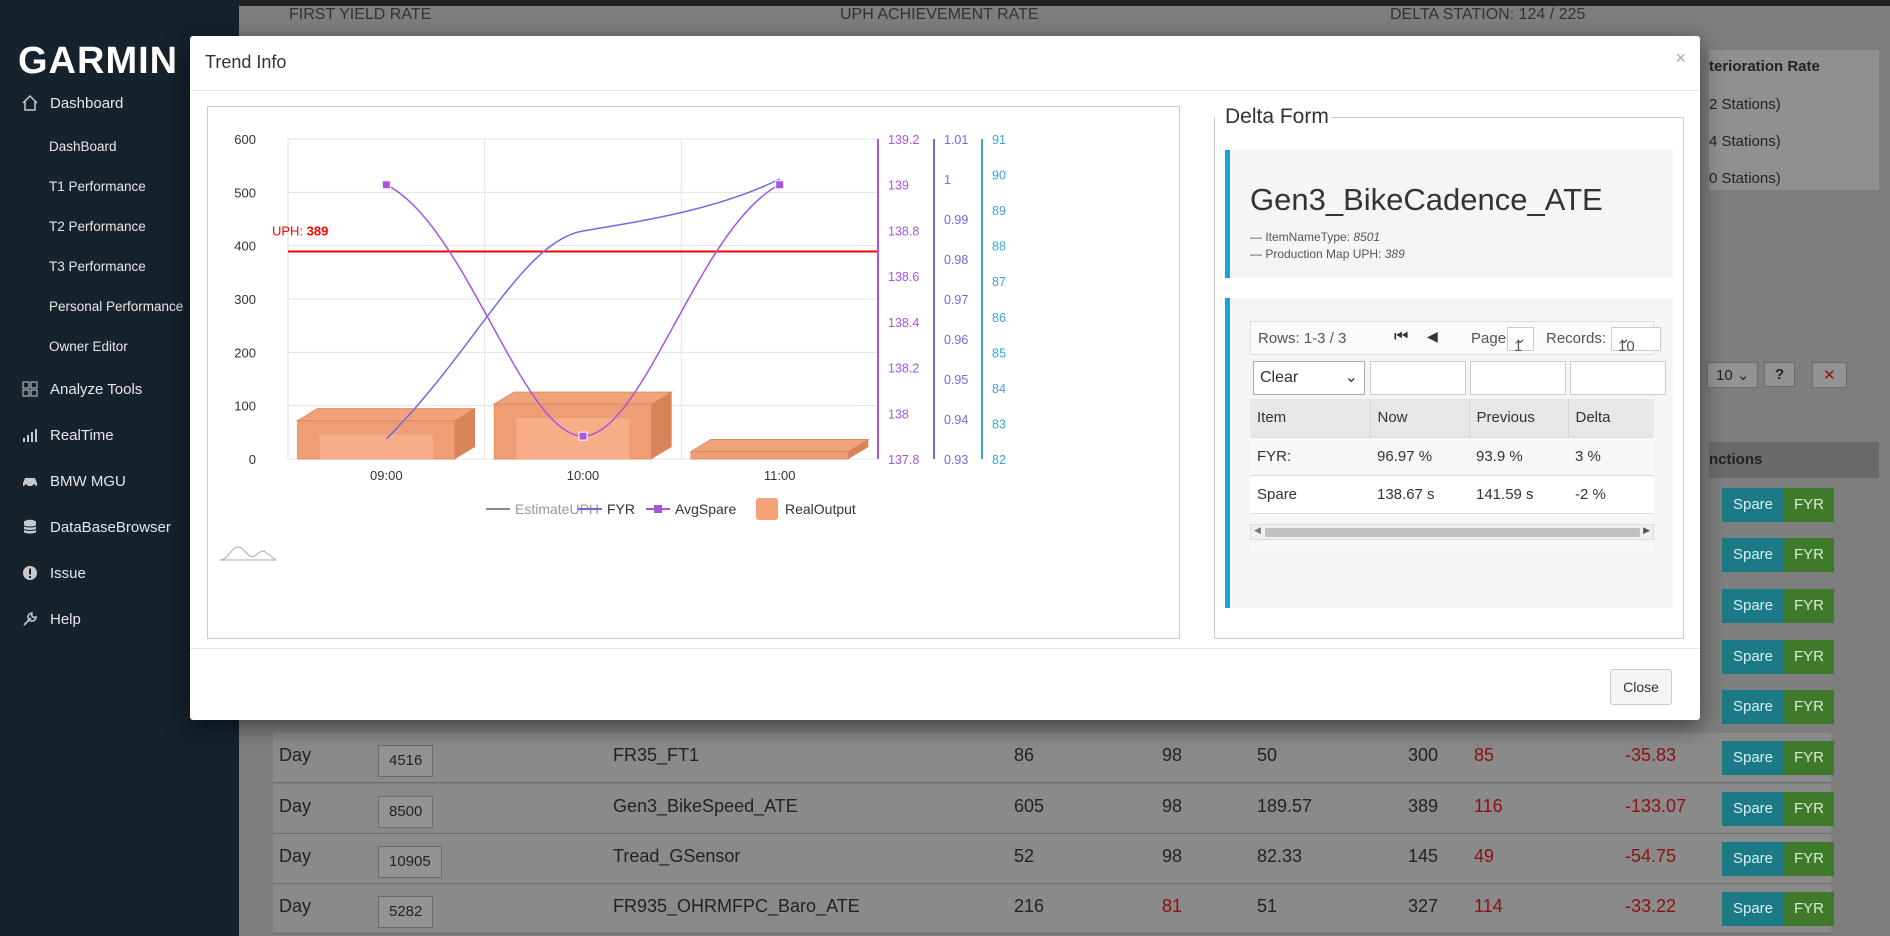 This screenshot has height=936, width=1890. I want to click on help-button: ?, so click(1780, 374).